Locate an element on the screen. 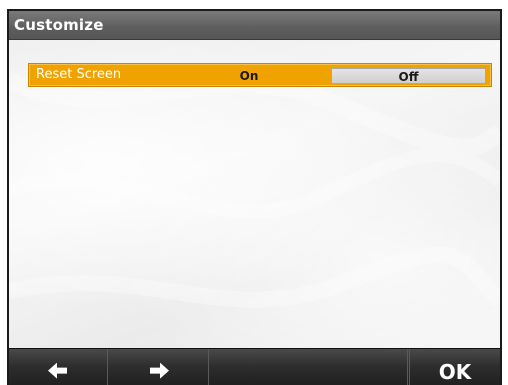  bottom-toolbar: OK is located at coordinates (254, 366).